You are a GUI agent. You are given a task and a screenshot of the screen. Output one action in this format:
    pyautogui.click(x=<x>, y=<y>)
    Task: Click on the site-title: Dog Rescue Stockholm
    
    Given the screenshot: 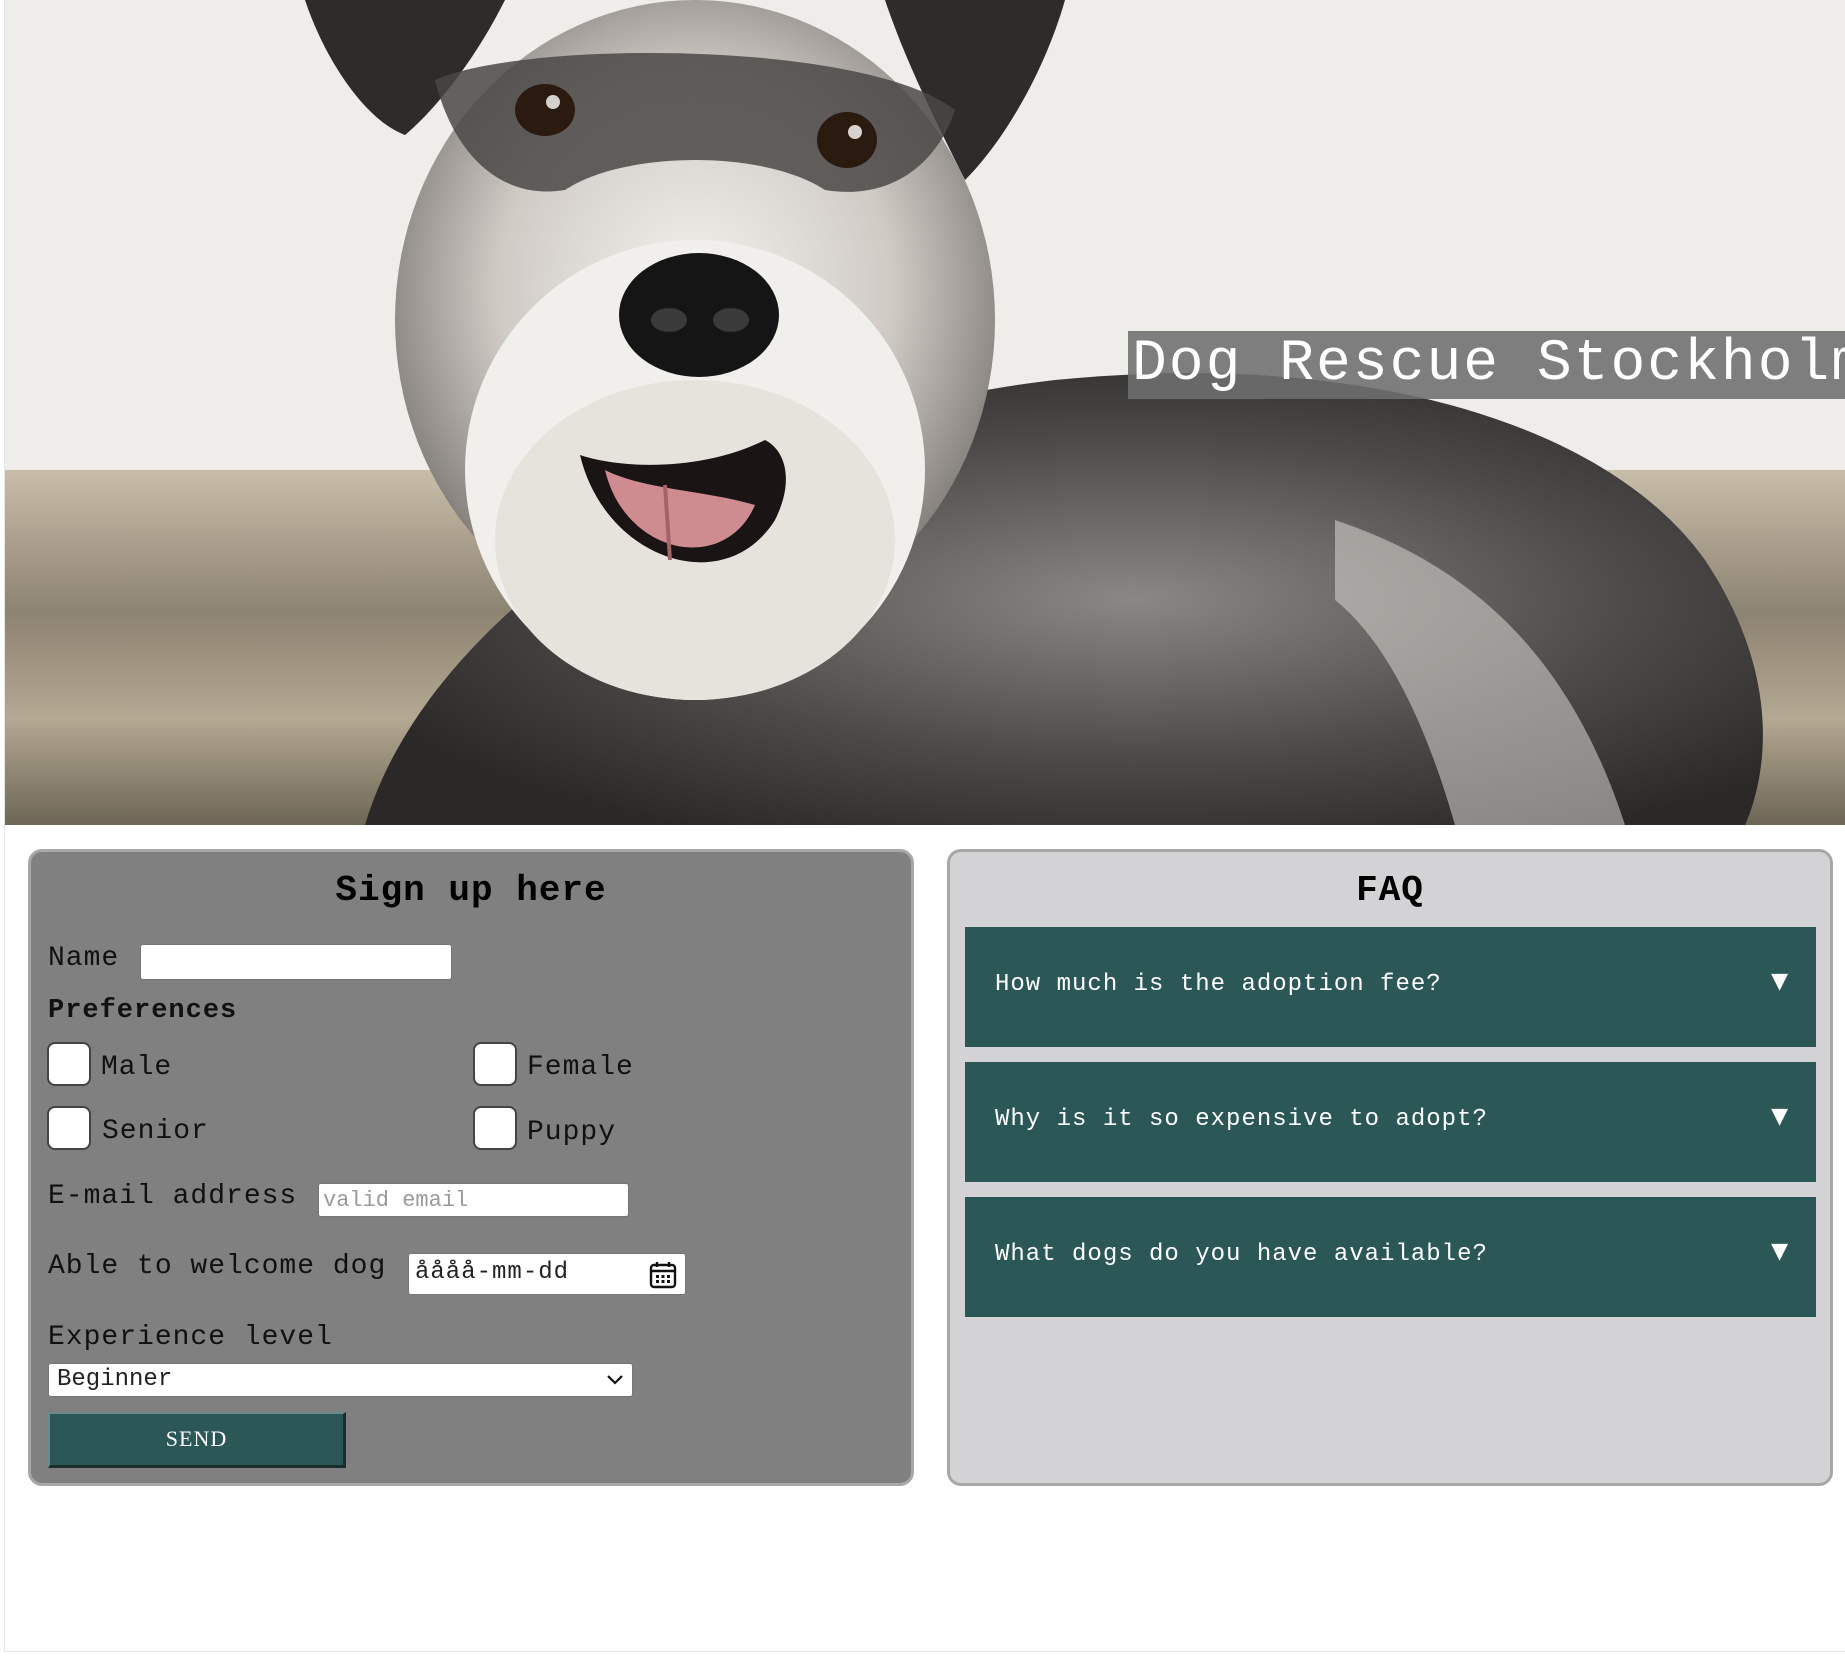 What is the action you would take?
    pyautogui.click(x=1486, y=365)
    